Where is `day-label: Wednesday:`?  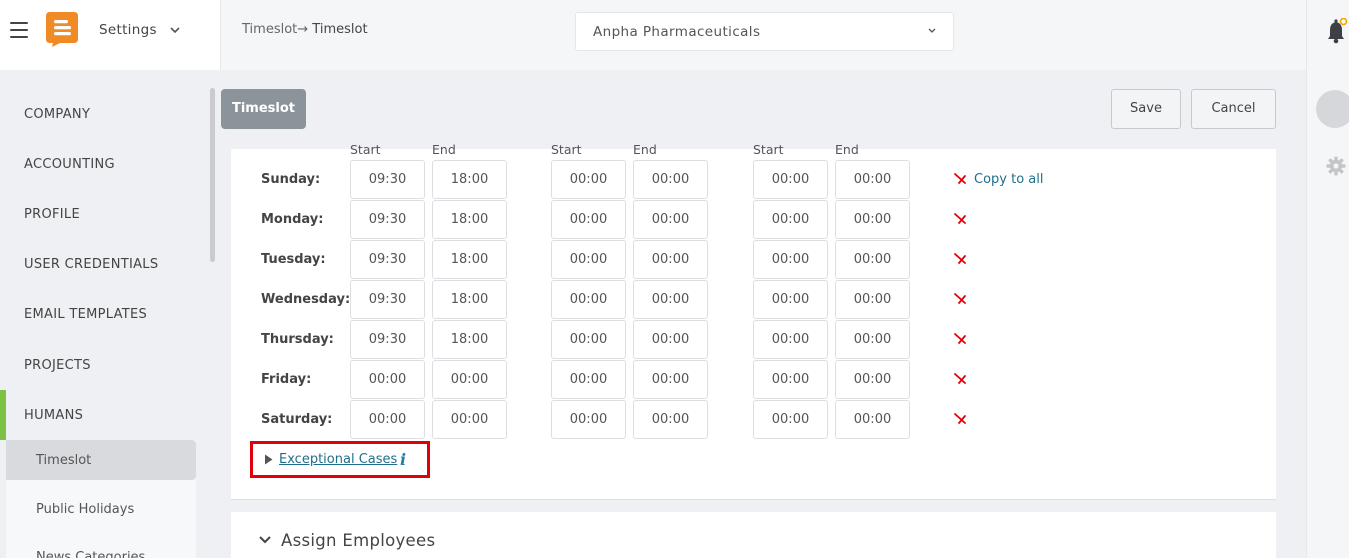 day-label: Wednesday: is located at coordinates (306, 299).